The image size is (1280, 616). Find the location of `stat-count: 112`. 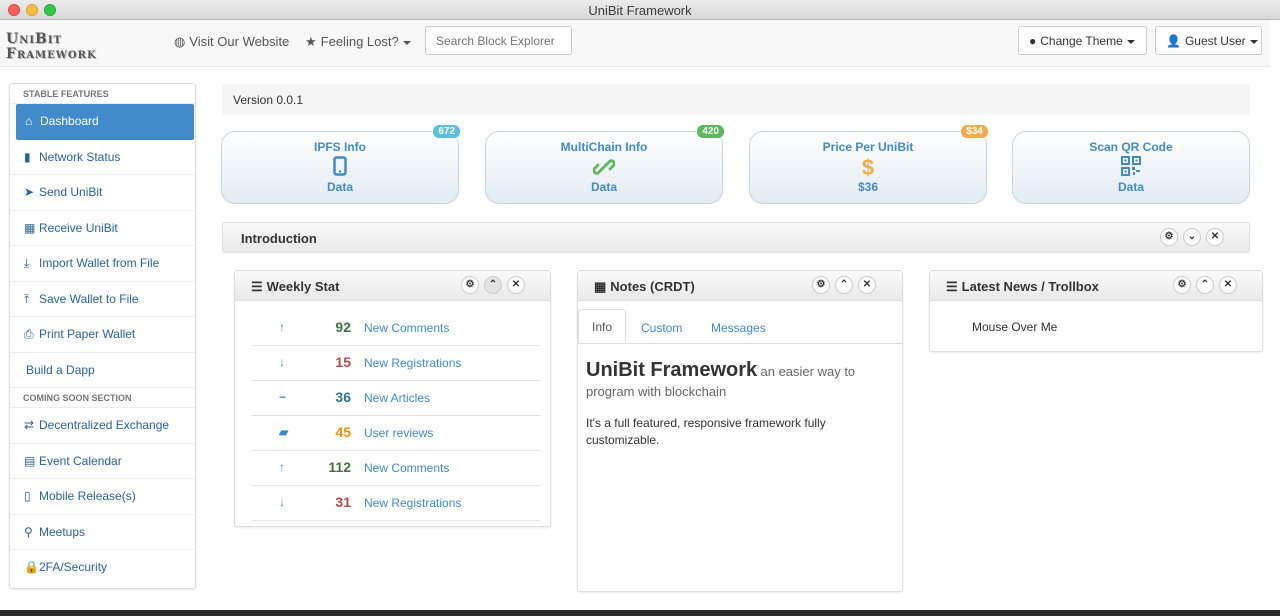

stat-count: 112 is located at coordinates (339, 467).